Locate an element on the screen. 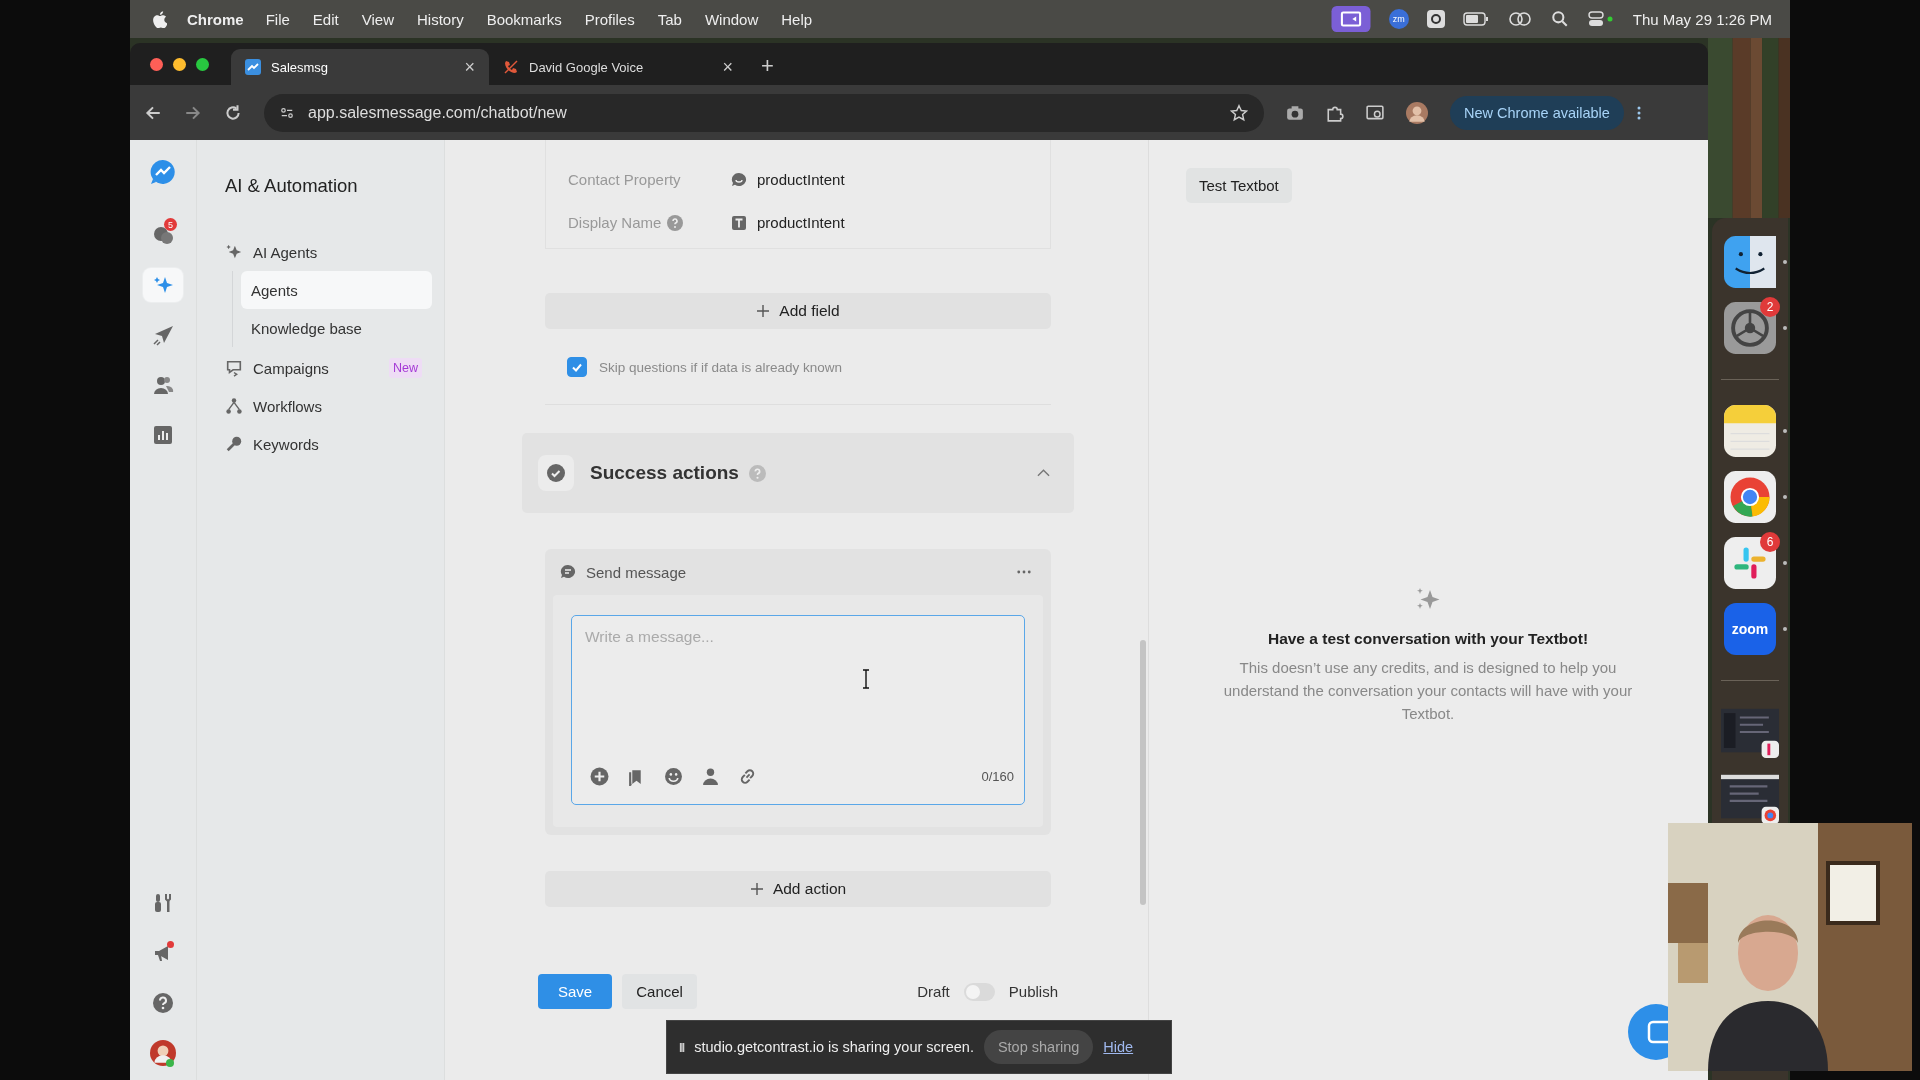  menu-item: Help is located at coordinates (797, 19).